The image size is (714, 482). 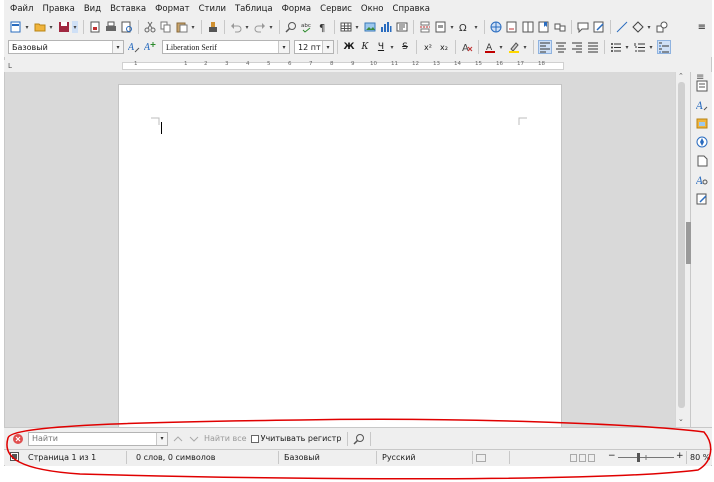 What do you see at coordinates (359, 449) in the screenshot?
I see `red-highlight-ellipse` at bounding box center [359, 449].